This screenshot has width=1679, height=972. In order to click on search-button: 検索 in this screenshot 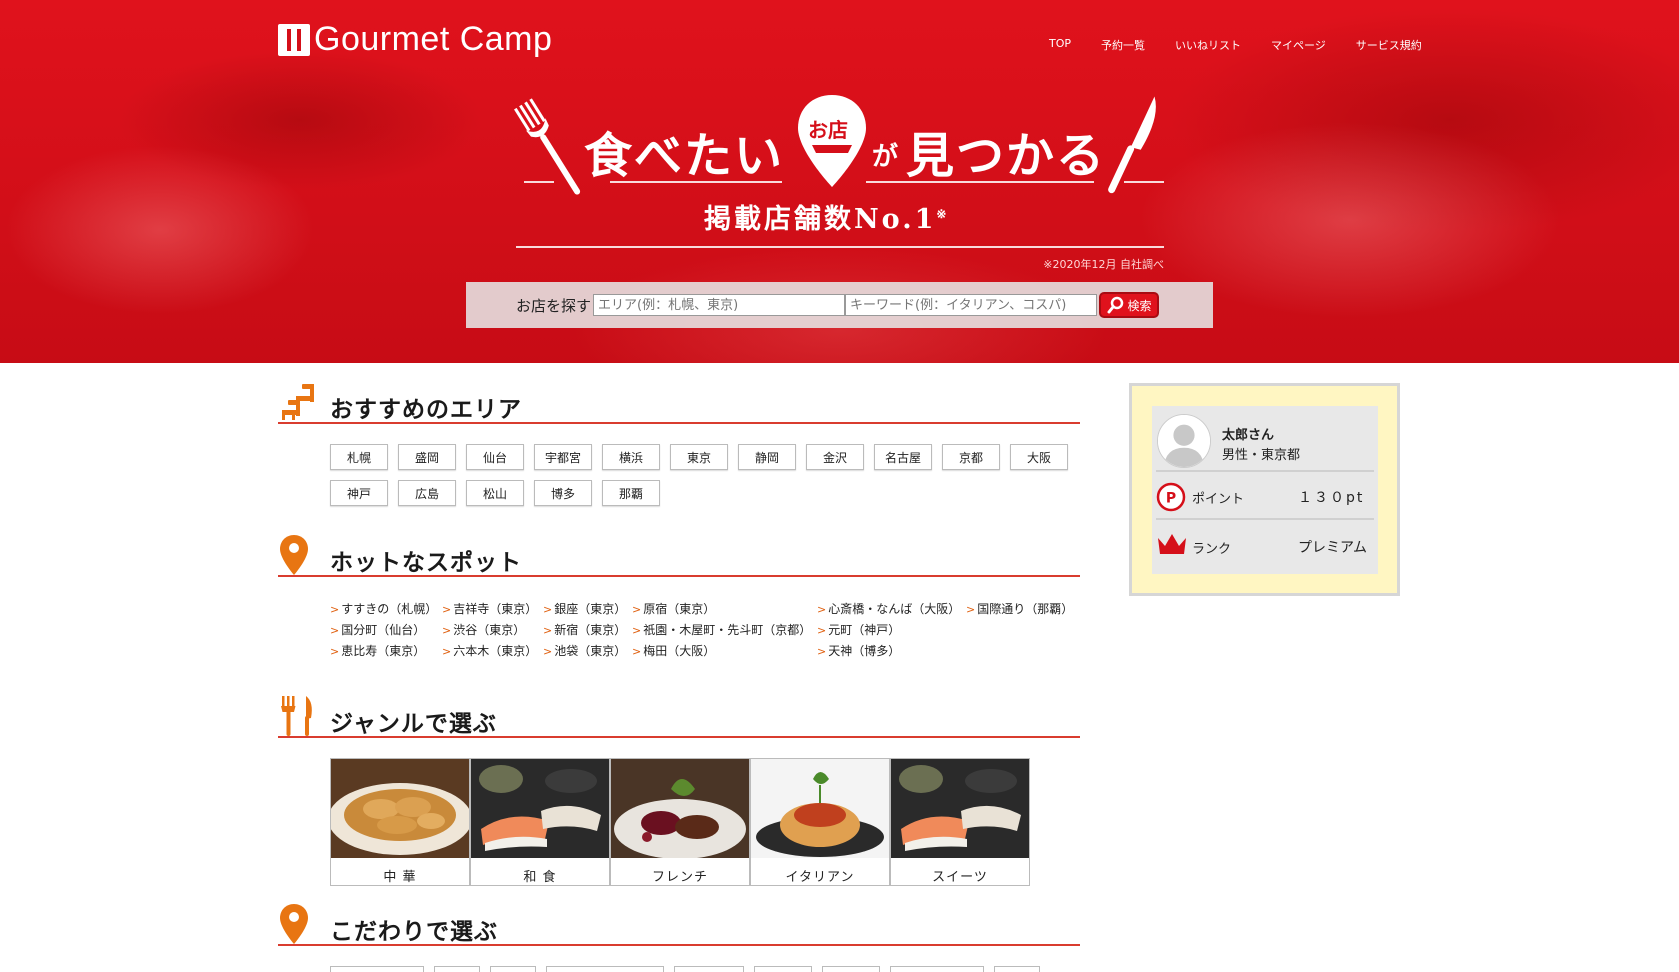, I will do `click(1129, 305)`.